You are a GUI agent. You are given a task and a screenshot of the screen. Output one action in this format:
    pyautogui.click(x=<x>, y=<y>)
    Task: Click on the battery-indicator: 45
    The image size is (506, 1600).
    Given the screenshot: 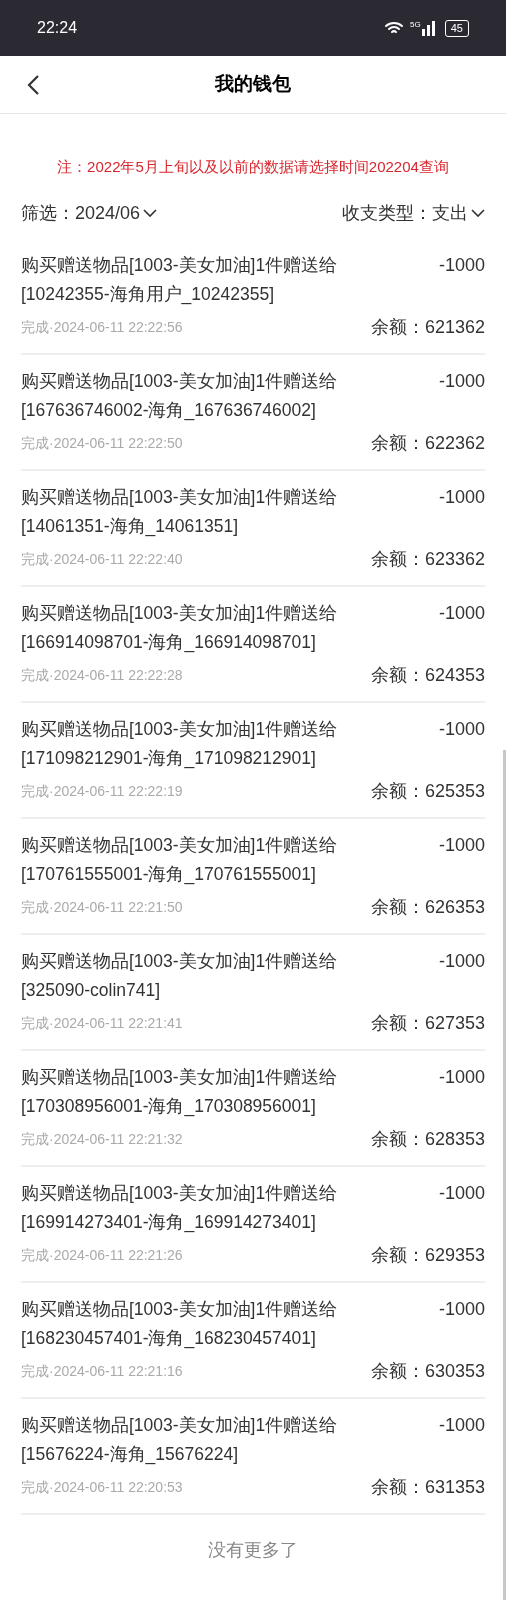 What is the action you would take?
    pyautogui.click(x=456, y=28)
    